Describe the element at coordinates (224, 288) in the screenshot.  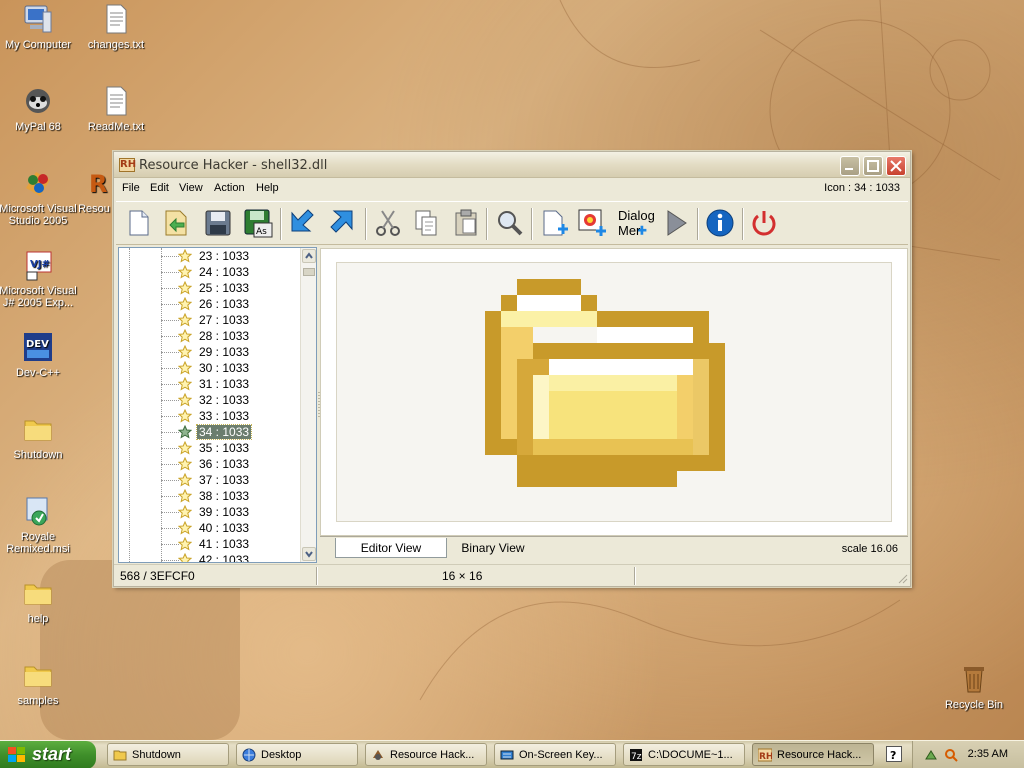
I see `tree-item-label: 25 : 1033` at that location.